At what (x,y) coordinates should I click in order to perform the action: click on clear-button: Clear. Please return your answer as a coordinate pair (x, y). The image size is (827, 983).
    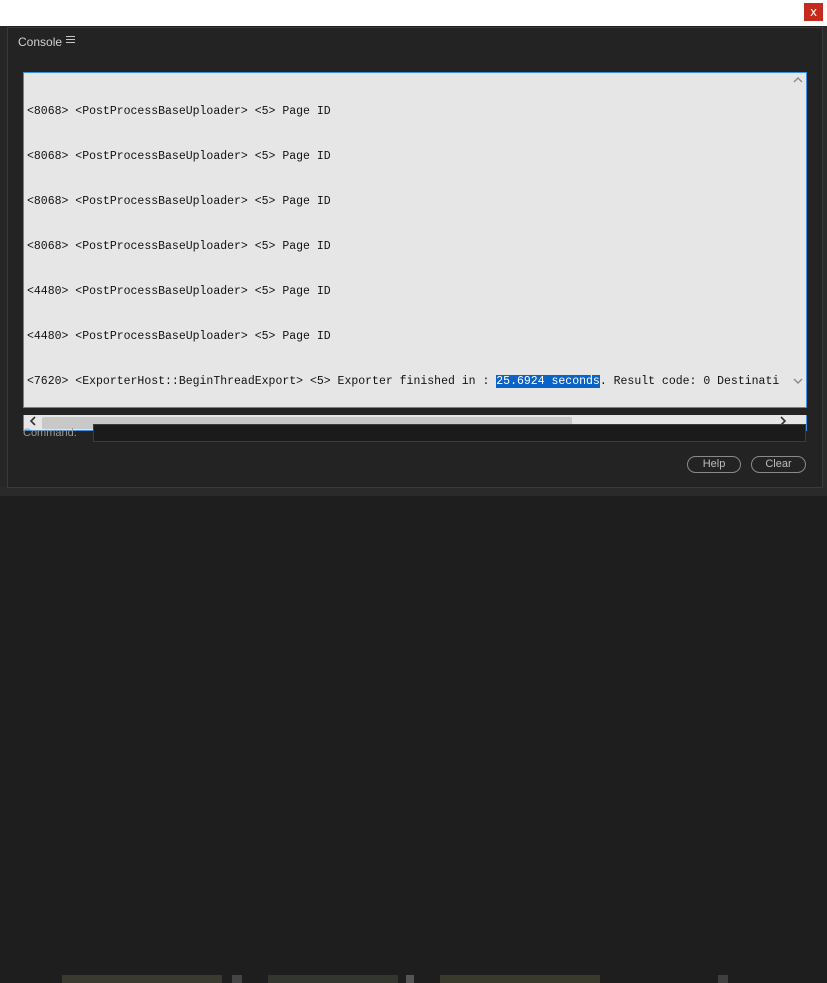
    Looking at the image, I should click on (778, 464).